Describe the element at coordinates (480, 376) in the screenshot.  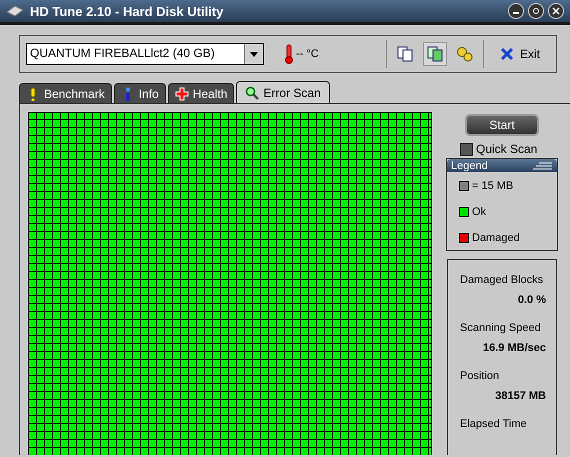
I see `stat-label: Position` at that location.